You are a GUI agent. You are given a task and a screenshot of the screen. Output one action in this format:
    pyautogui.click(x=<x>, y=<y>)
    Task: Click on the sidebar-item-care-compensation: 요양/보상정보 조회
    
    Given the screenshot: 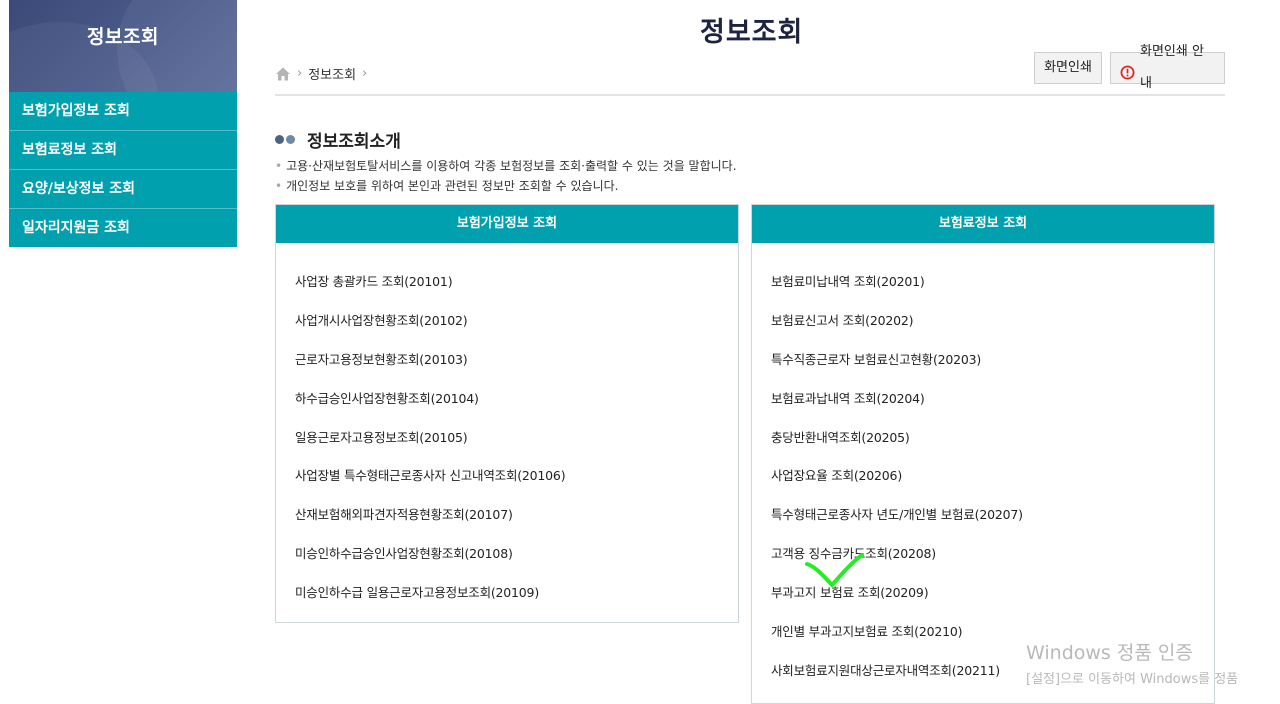 What is the action you would take?
    pyautogui.click(x=123, y=189)
    